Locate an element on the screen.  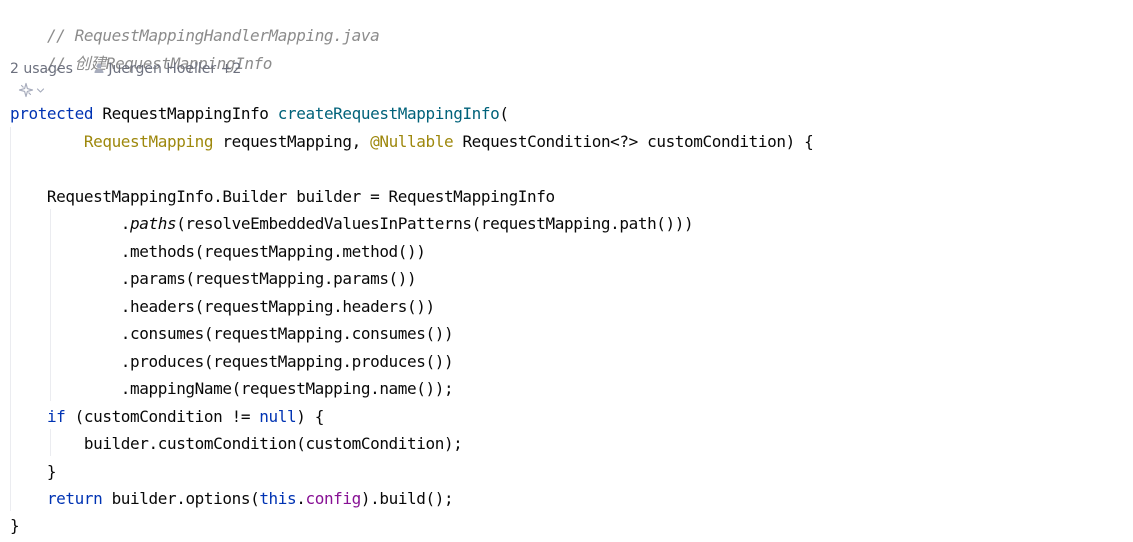
method-name: createRequestMappingInfo is located at coordinates (388, 113).